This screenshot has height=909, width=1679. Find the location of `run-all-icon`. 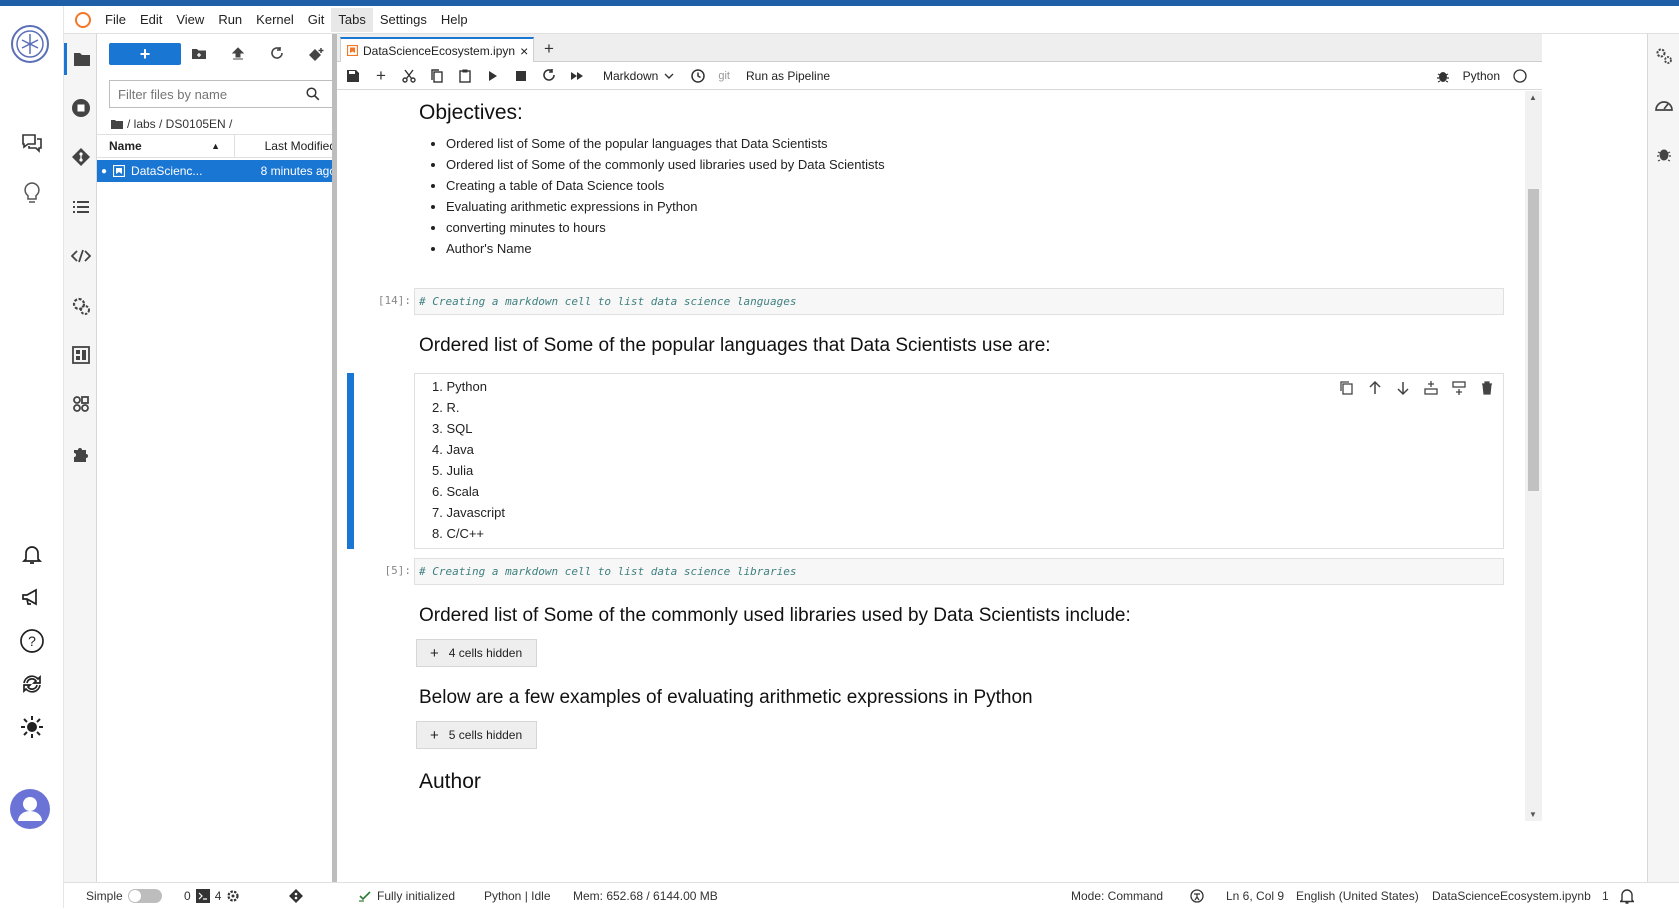

run-all-icon is located at coordinates (577, 76).